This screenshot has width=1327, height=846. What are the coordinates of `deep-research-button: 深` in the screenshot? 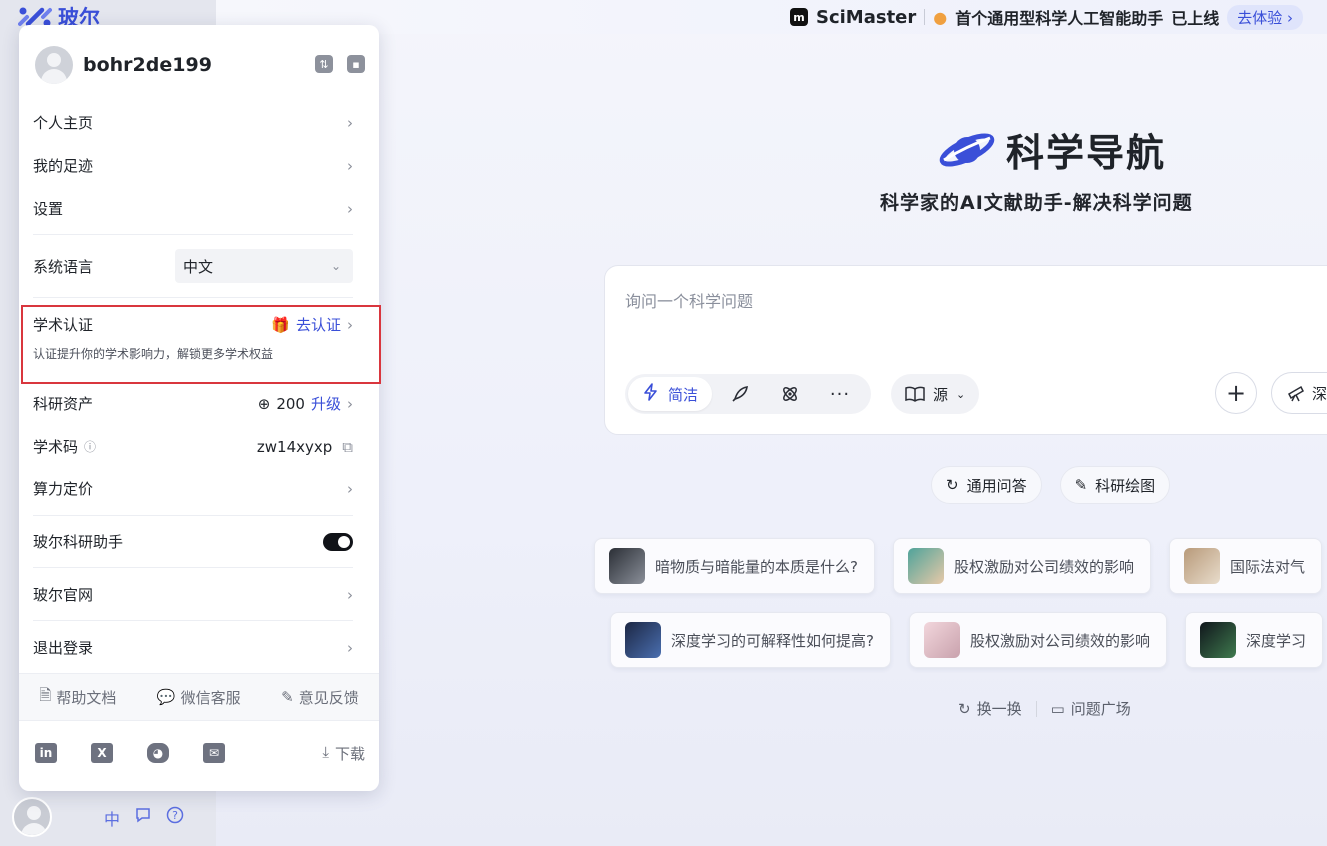 It's located at (1299, 393).